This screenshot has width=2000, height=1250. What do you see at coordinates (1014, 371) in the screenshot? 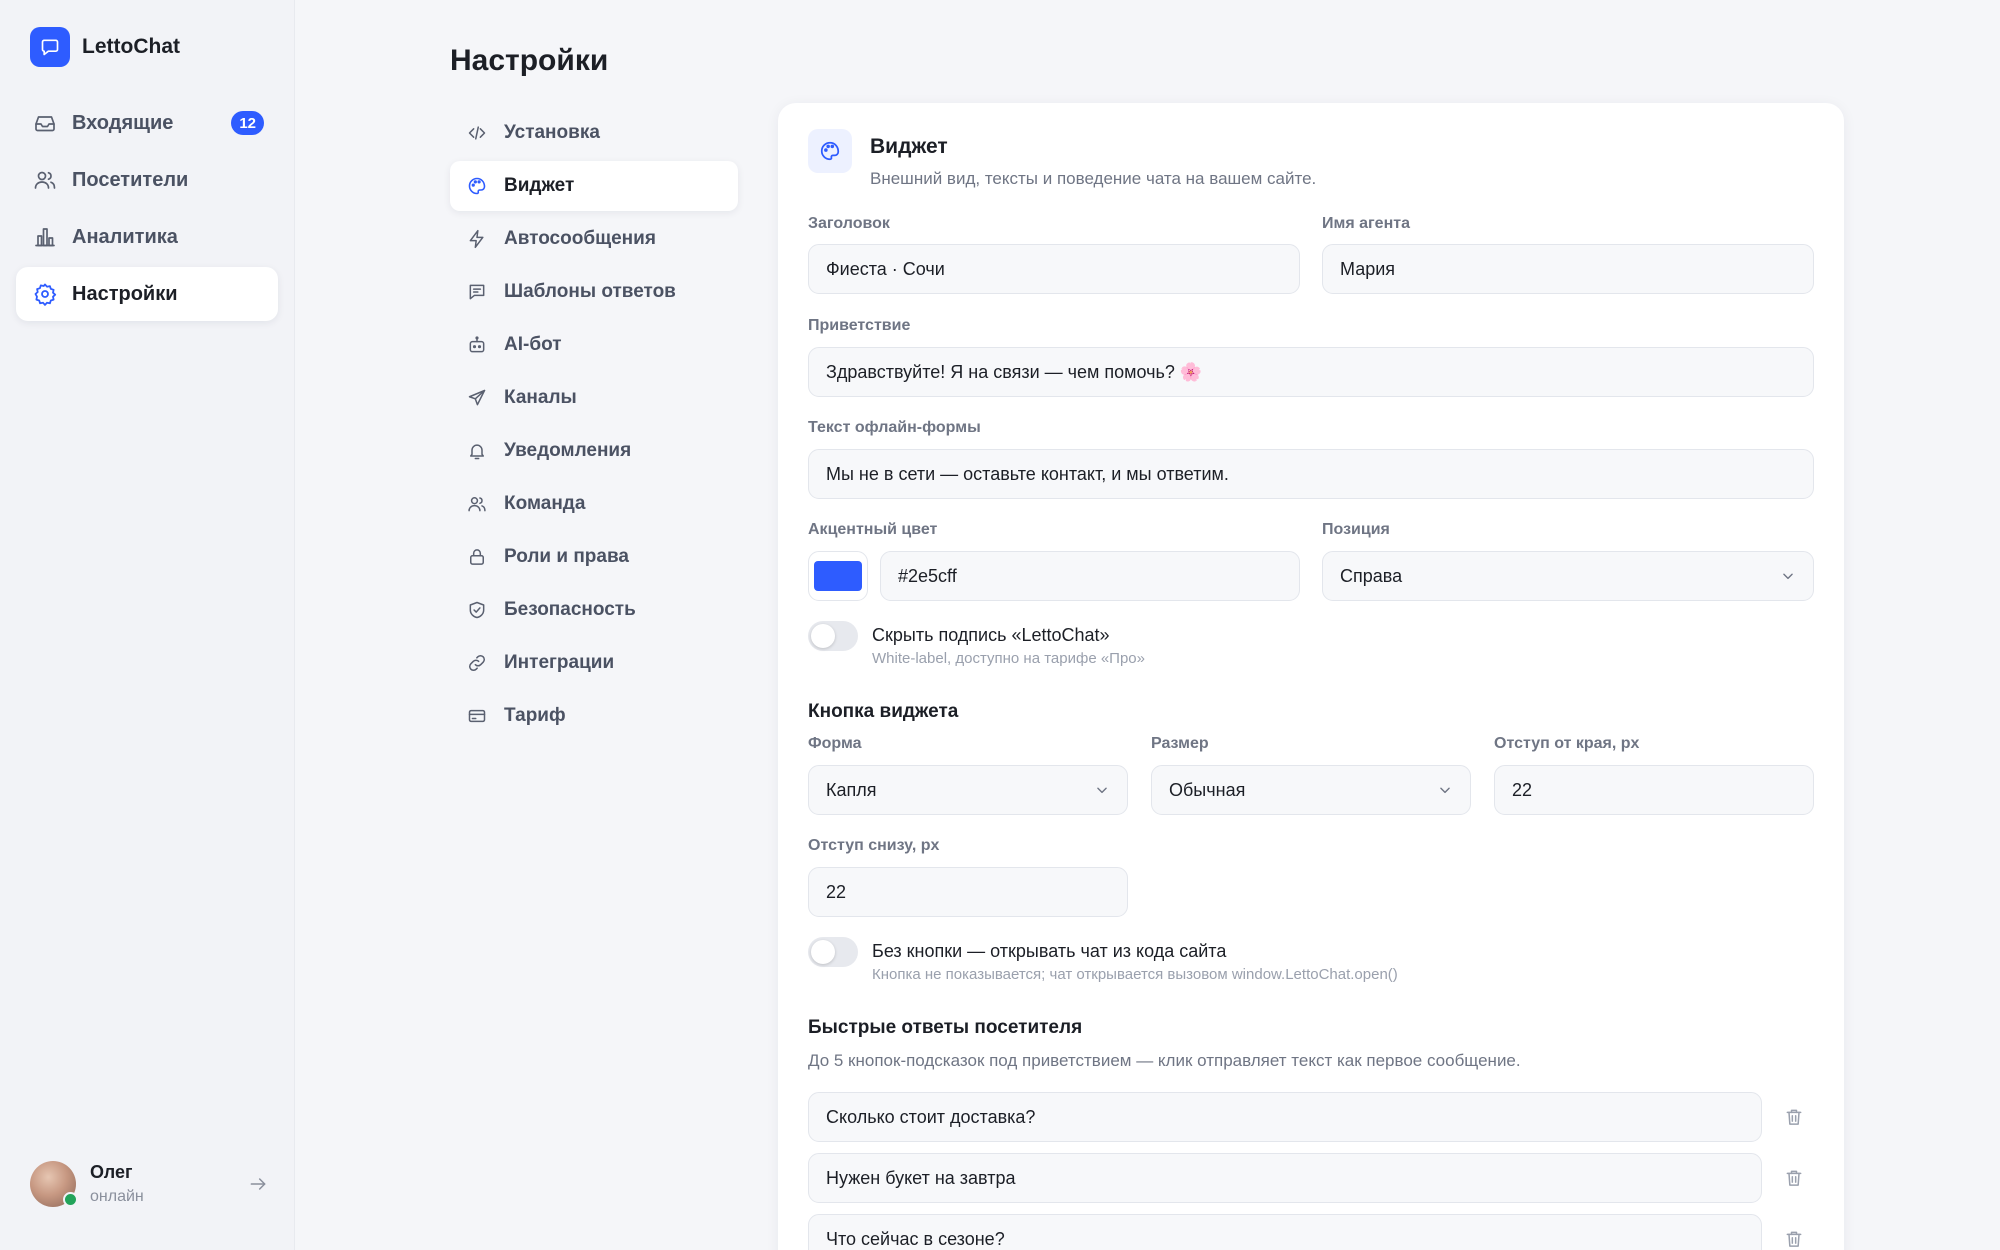
I see `greeting-value: Здравствуйте! Я на связи — чем помочь? 🌸` at bounding box center [1014, 371].